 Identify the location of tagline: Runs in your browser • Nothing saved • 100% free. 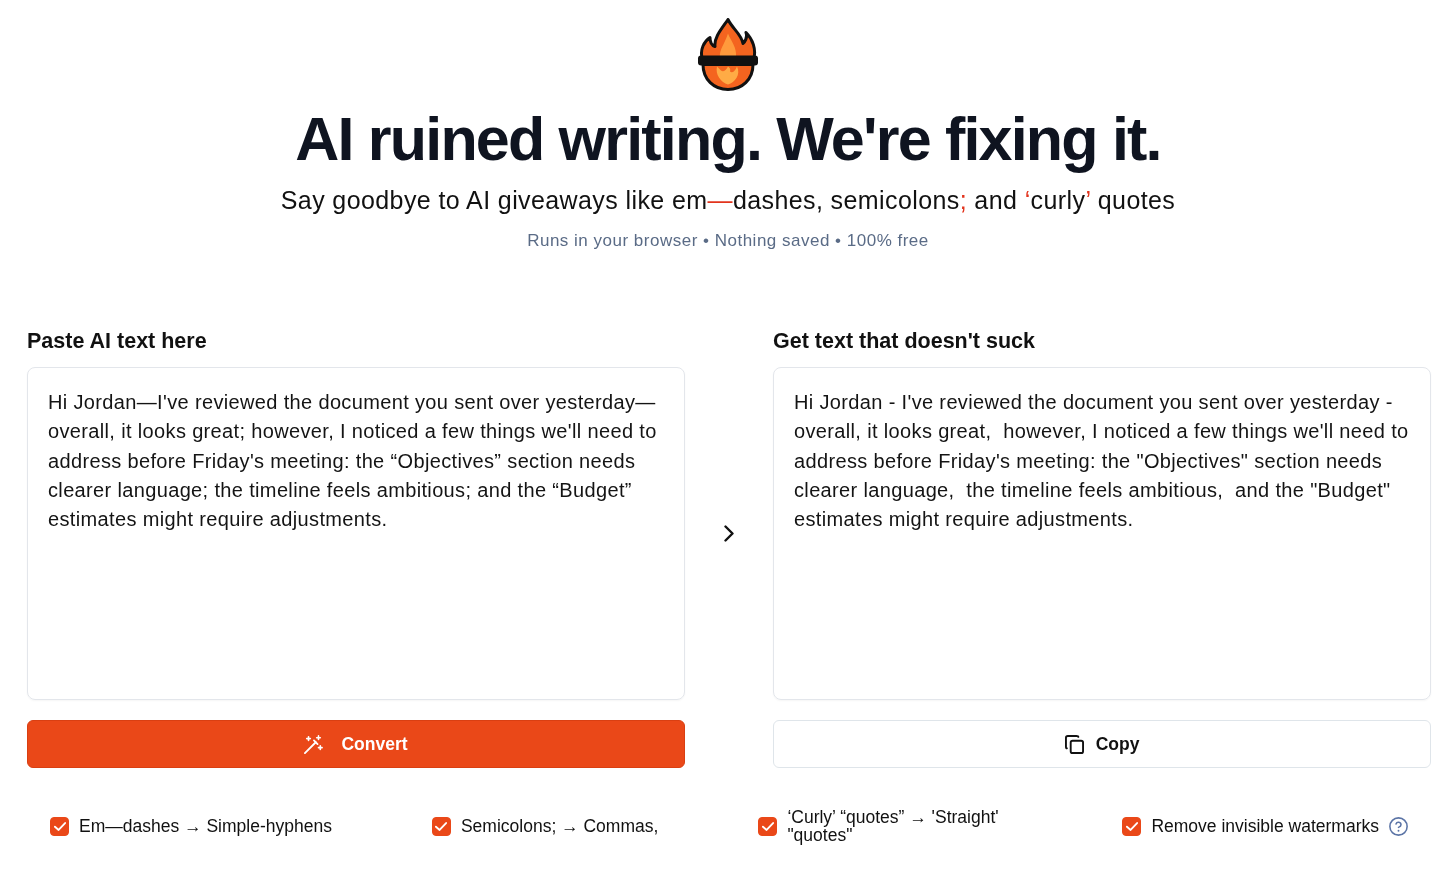
(728, 241).